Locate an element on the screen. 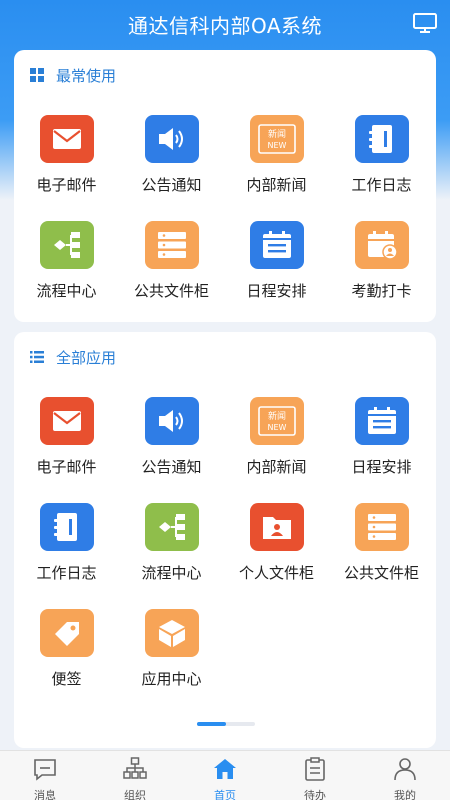  list-icon is located at coordinates (37, 357).